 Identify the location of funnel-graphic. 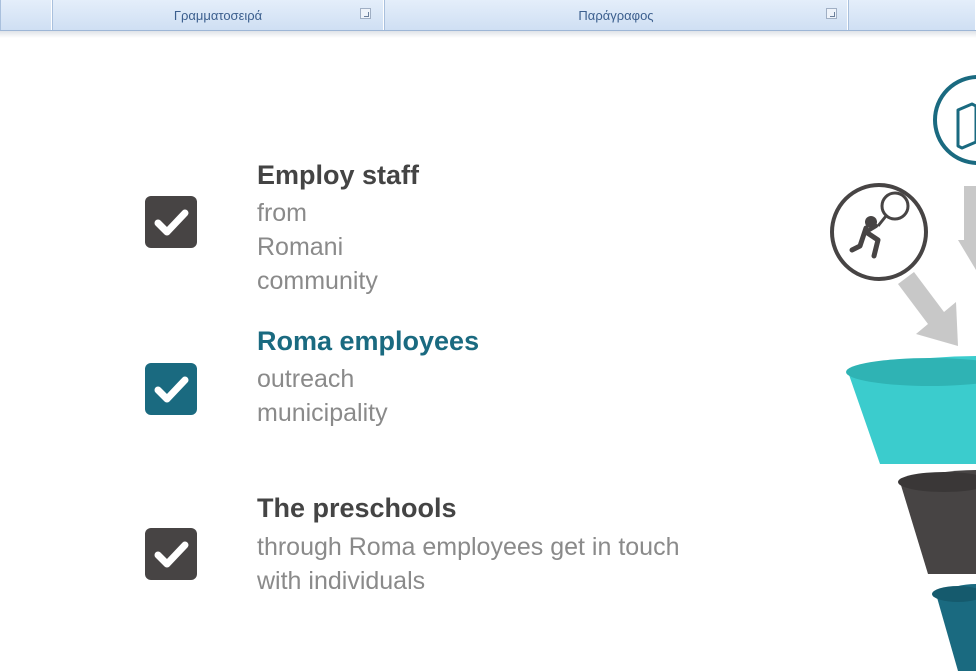
(903, 373).